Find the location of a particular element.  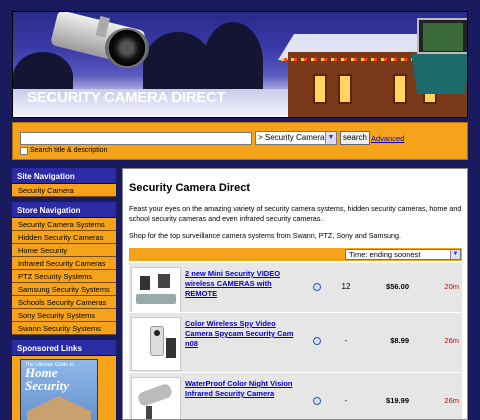

sidebar-item-infrared-security-cameras: Infrared Security Cameras is located at coordinates (64, 263).